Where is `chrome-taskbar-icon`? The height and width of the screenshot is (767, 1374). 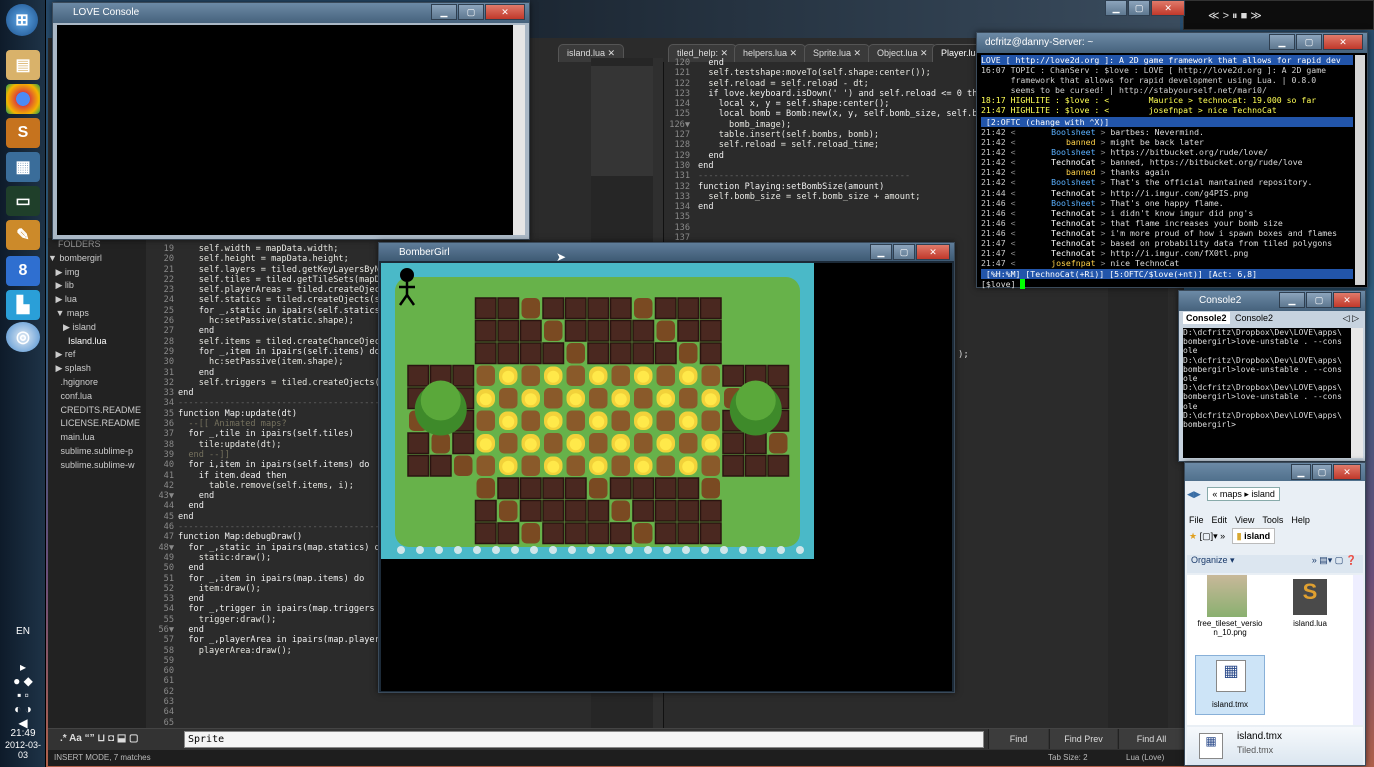 chrome-taskbar-icon is located at coordinates (23, 99).